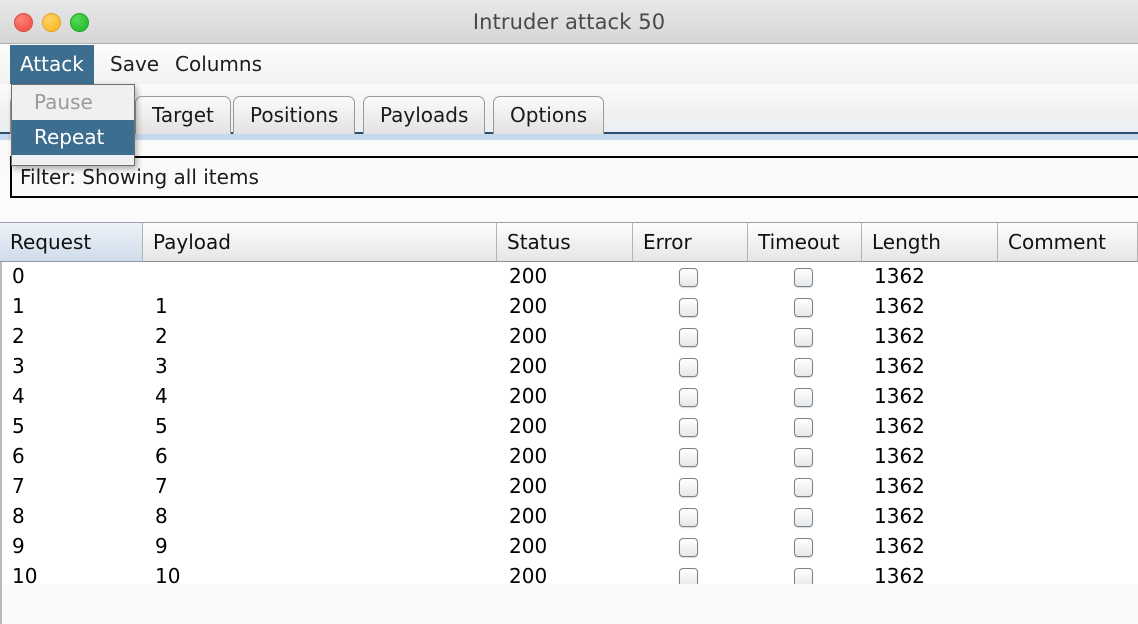  I want to click on window-title: Intruder attack 50, so click(569, 22).